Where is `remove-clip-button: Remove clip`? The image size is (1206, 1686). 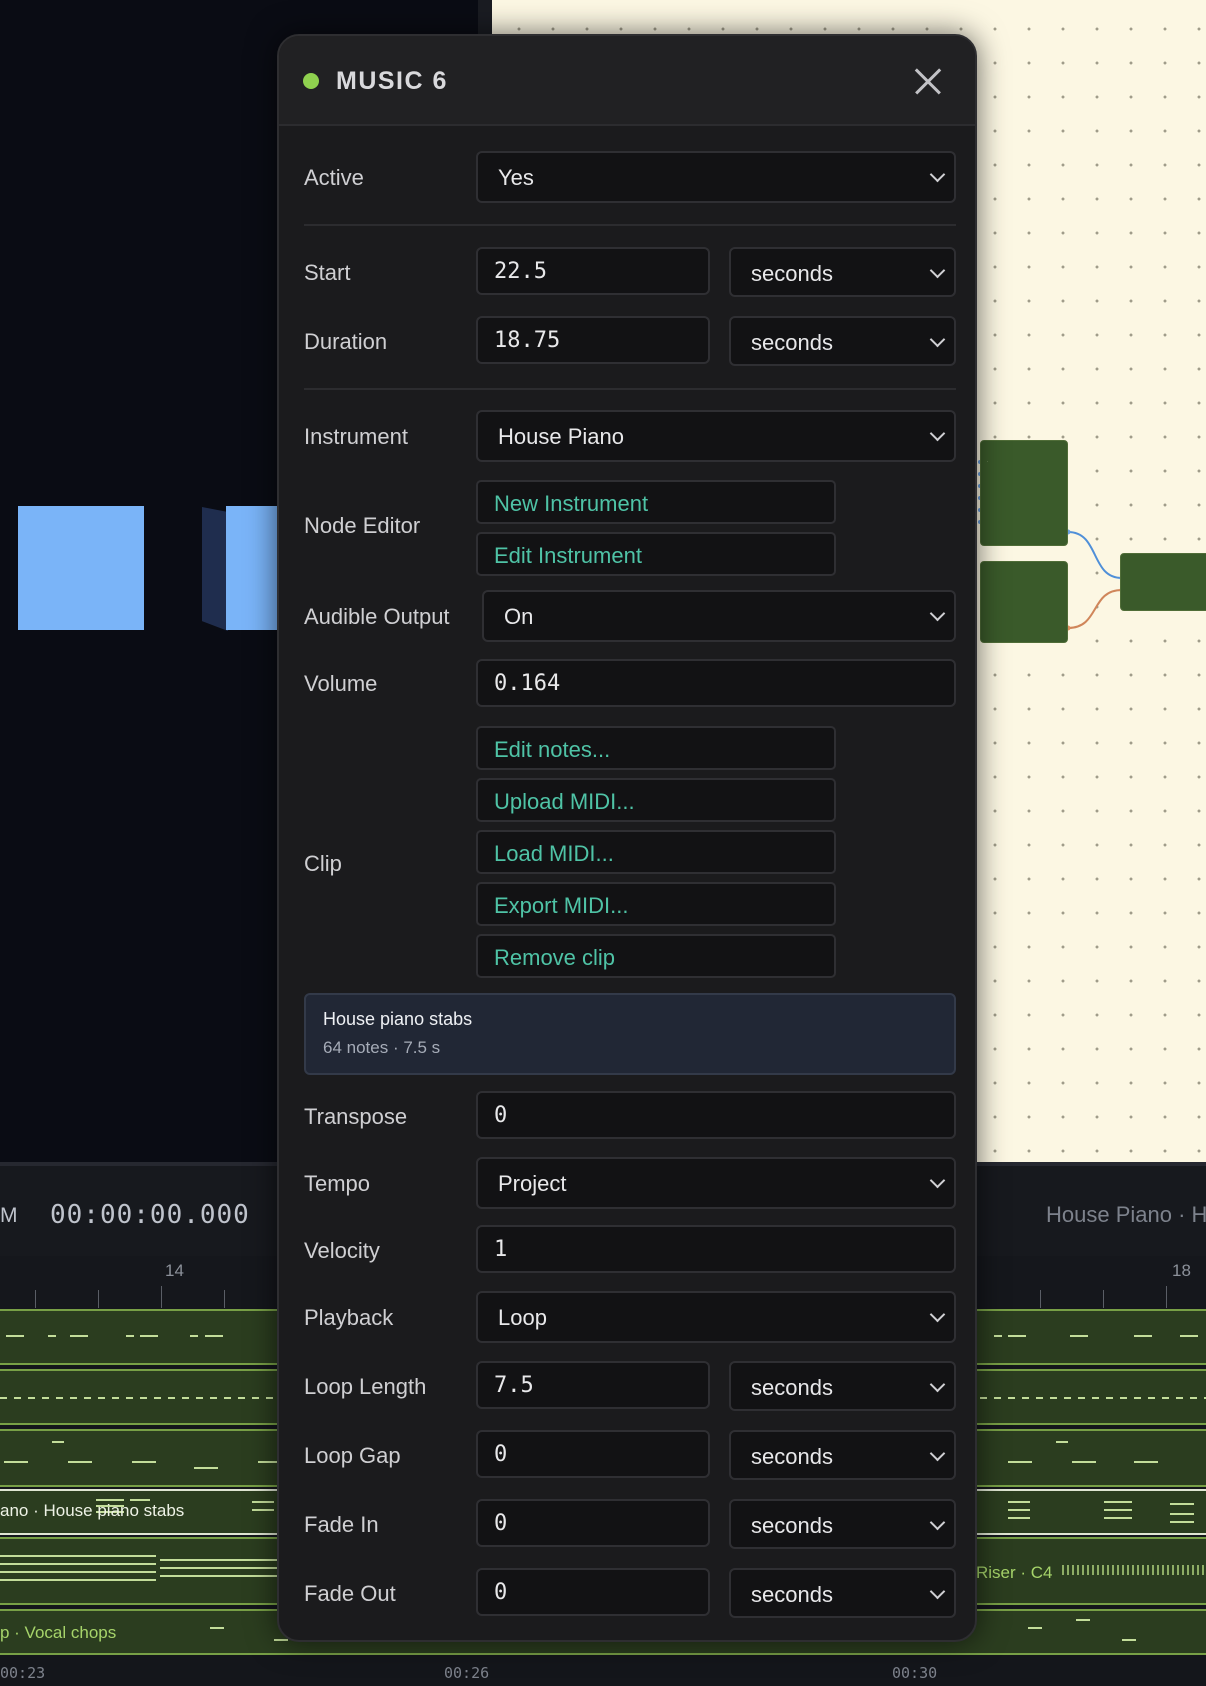 remove-clip-button: Remove clip is located at coordinates (656, 956).